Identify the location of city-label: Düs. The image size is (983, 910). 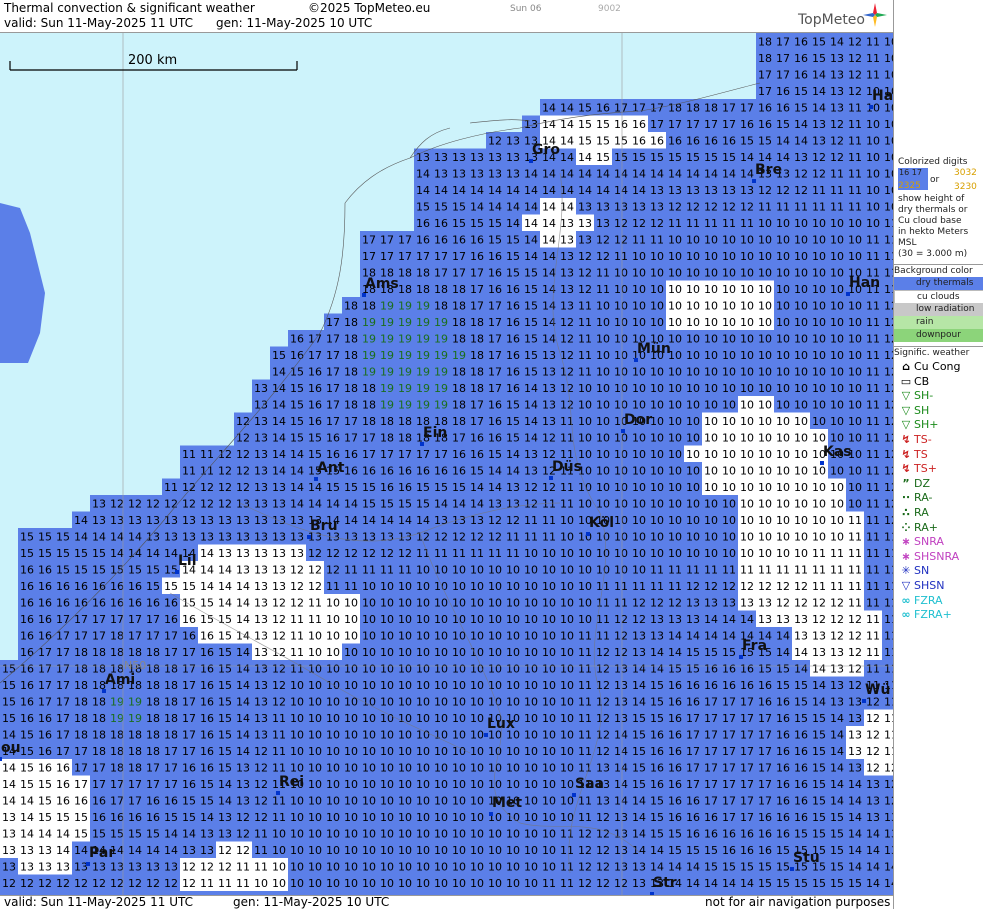
(567, 467).